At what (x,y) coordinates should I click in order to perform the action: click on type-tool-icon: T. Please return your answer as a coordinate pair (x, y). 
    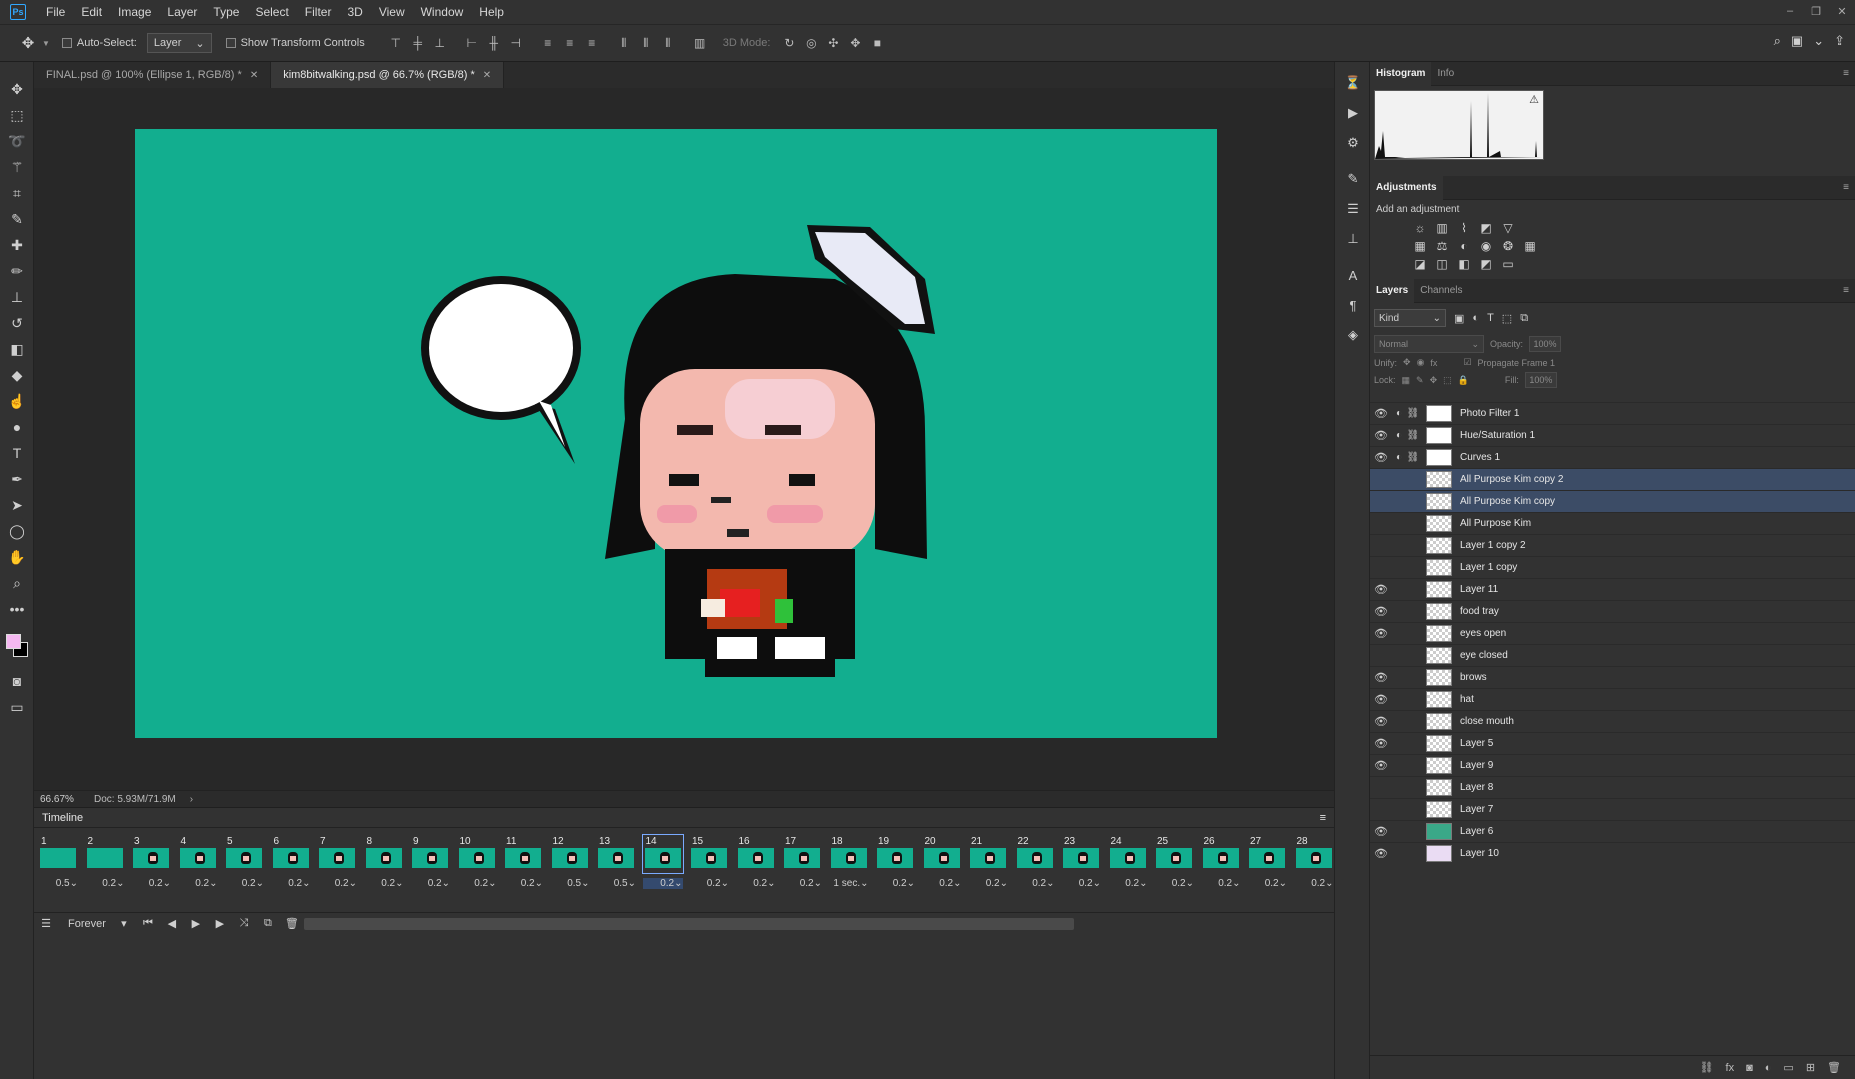
    Looking at the image, I should click on (17, 453).